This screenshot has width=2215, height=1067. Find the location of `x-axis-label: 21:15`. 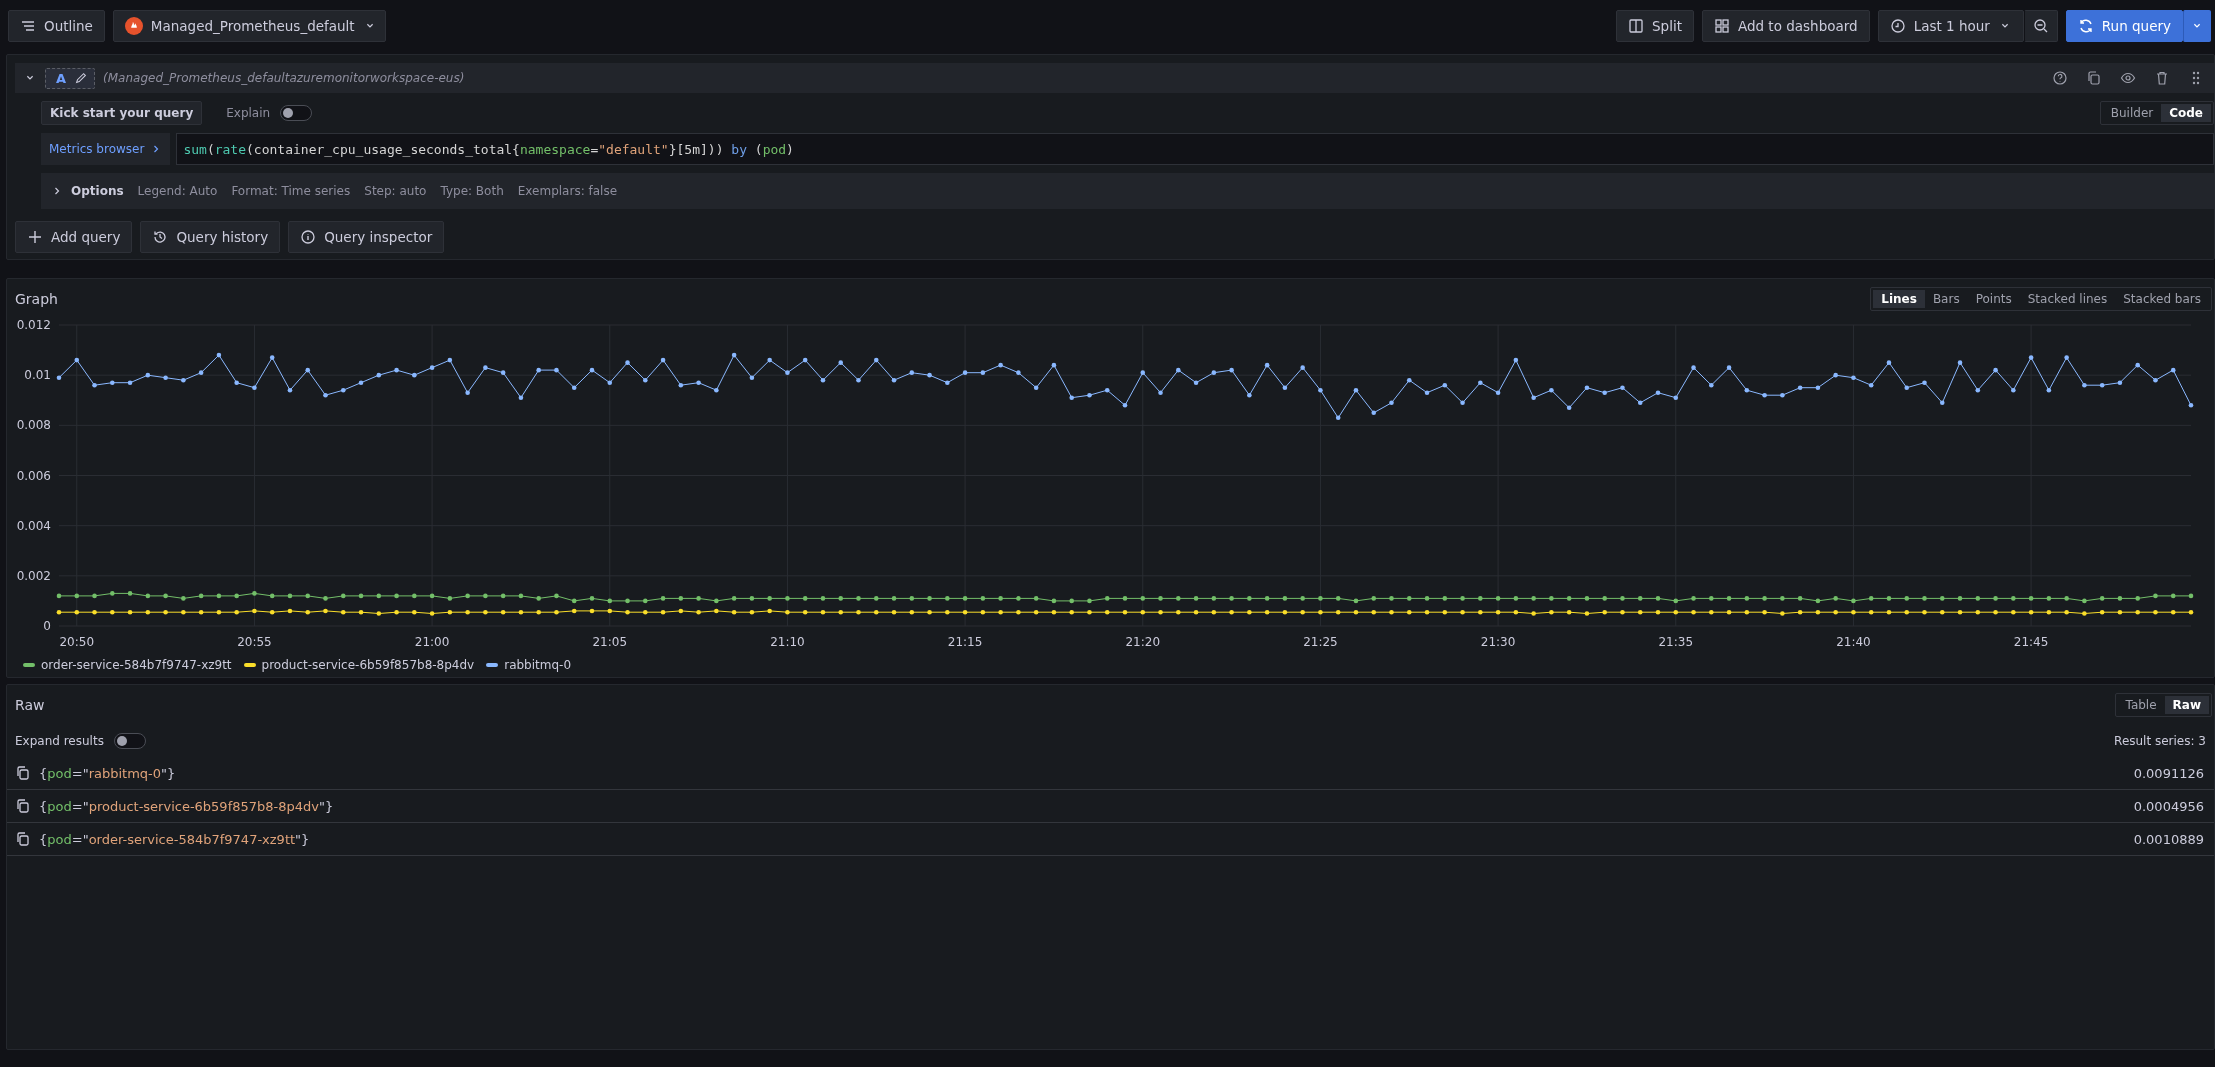

x-axis-label: 21:15 is located at coordinates (965, 642).